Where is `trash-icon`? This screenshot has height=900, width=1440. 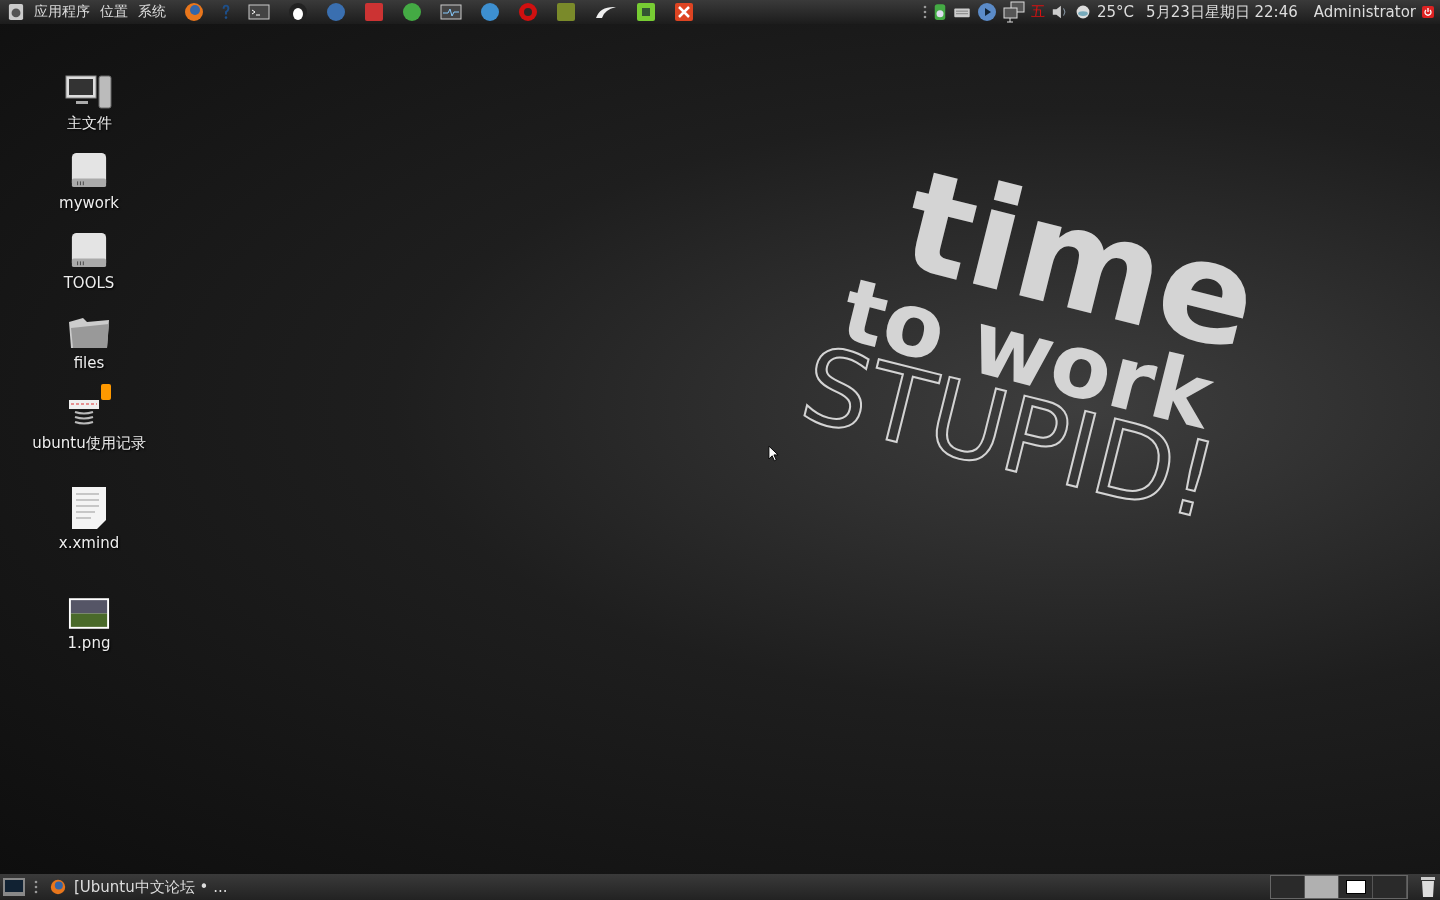 trash-icon is located at coordinates (1428, 887).